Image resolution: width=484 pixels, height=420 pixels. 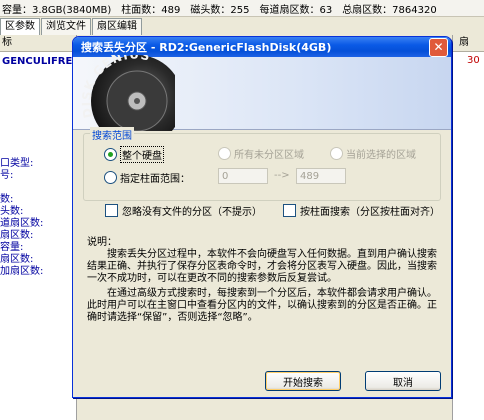 I want to click on disk-capacity: 容量：3.8GB(3840MB), so click(x=57, y=10).